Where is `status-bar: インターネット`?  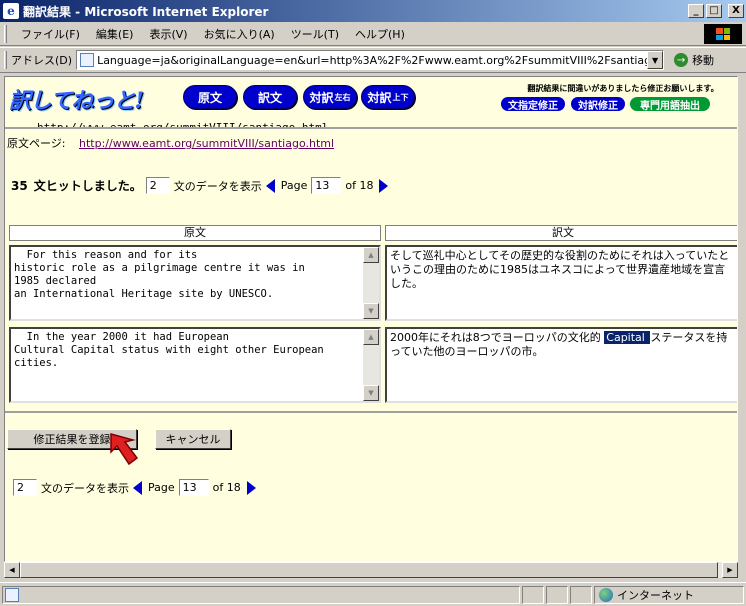 status-bar: インターネット is located at coordinates (373, 594).